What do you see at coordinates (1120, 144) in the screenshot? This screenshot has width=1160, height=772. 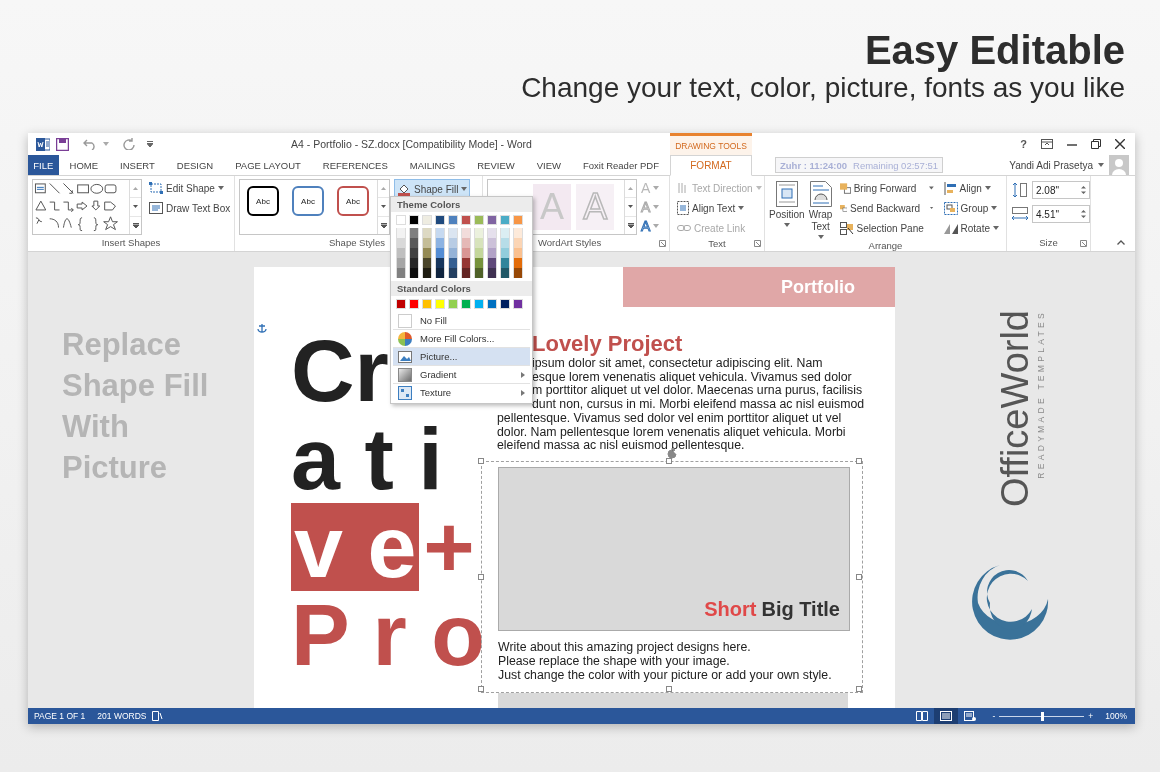 I see `close-icon` at bounding box center [1120, 144].